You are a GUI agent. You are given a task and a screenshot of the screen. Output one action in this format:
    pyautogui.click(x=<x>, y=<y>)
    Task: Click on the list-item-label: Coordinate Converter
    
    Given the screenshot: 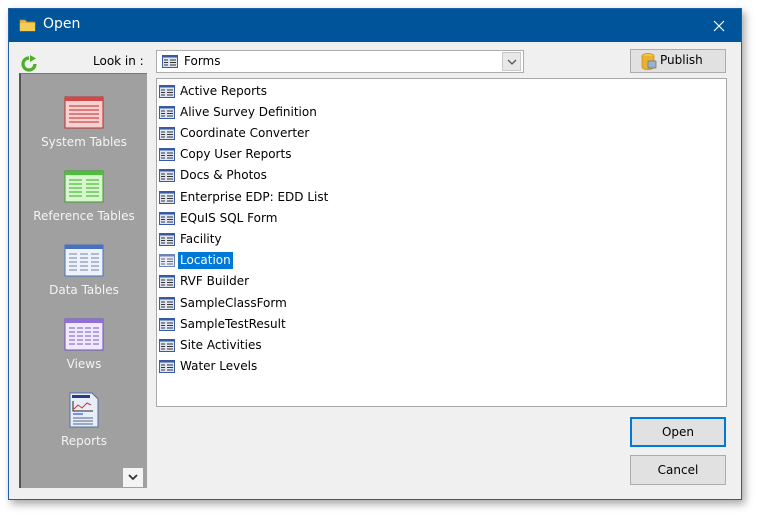 What is the action you would take?
    pyautogui.click(x=245, y=132)
    